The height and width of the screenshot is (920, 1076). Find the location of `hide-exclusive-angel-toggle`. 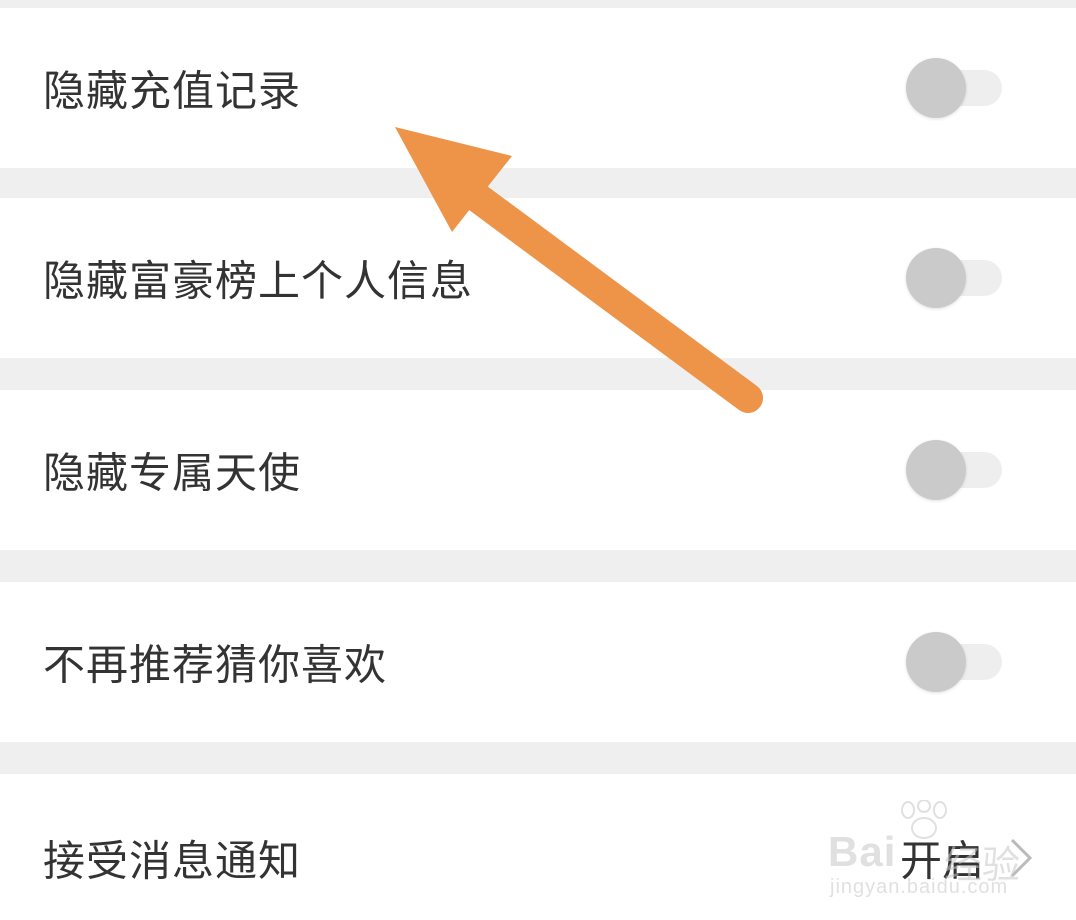

hide-exclusive-angel-toggle is located at coordinates (955, 470).